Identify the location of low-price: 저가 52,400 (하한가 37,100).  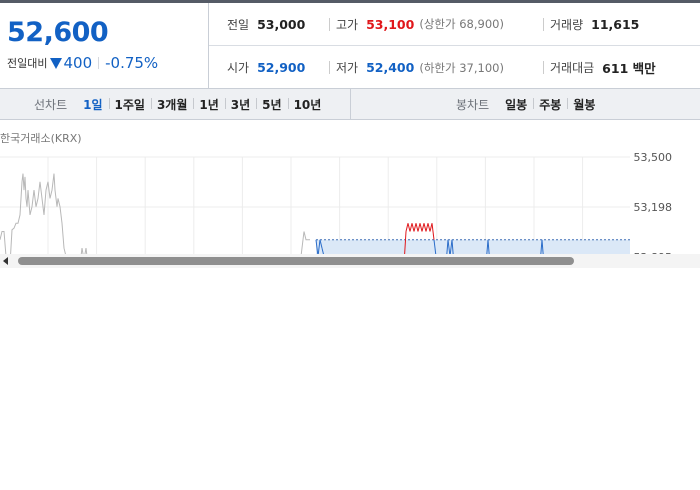
(416, 67).